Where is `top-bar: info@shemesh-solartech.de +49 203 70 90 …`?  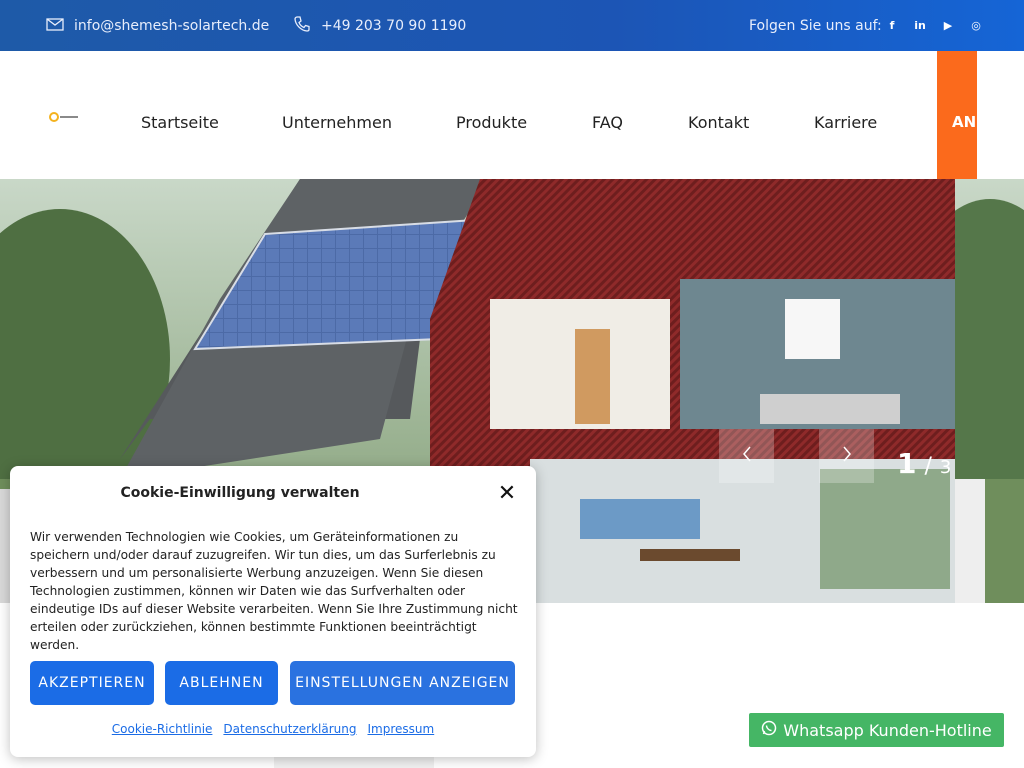
top-bar: info@shemesh-solartech.de +49 203 70 90 … is located at coordinates (512, 25).